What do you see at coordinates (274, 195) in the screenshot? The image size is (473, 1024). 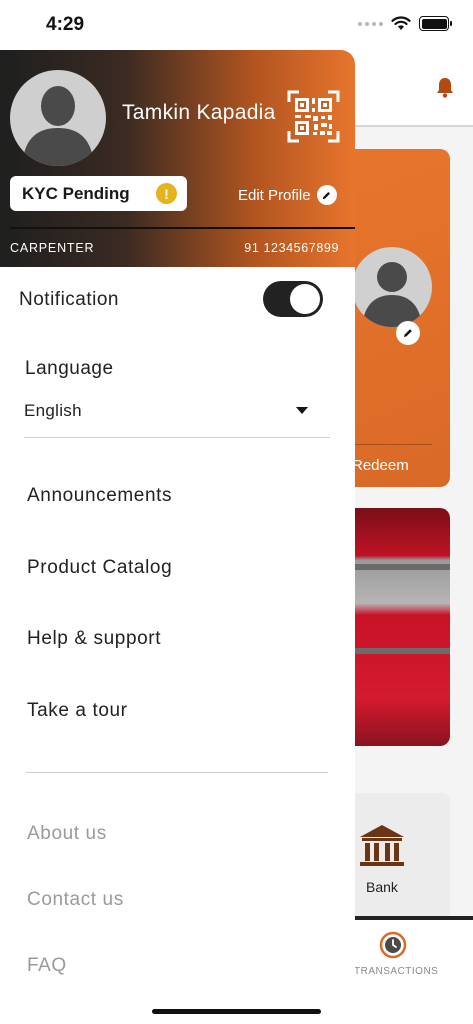 I see `edit-profile-label: Edit Profile` at bounding box center [274, 195].